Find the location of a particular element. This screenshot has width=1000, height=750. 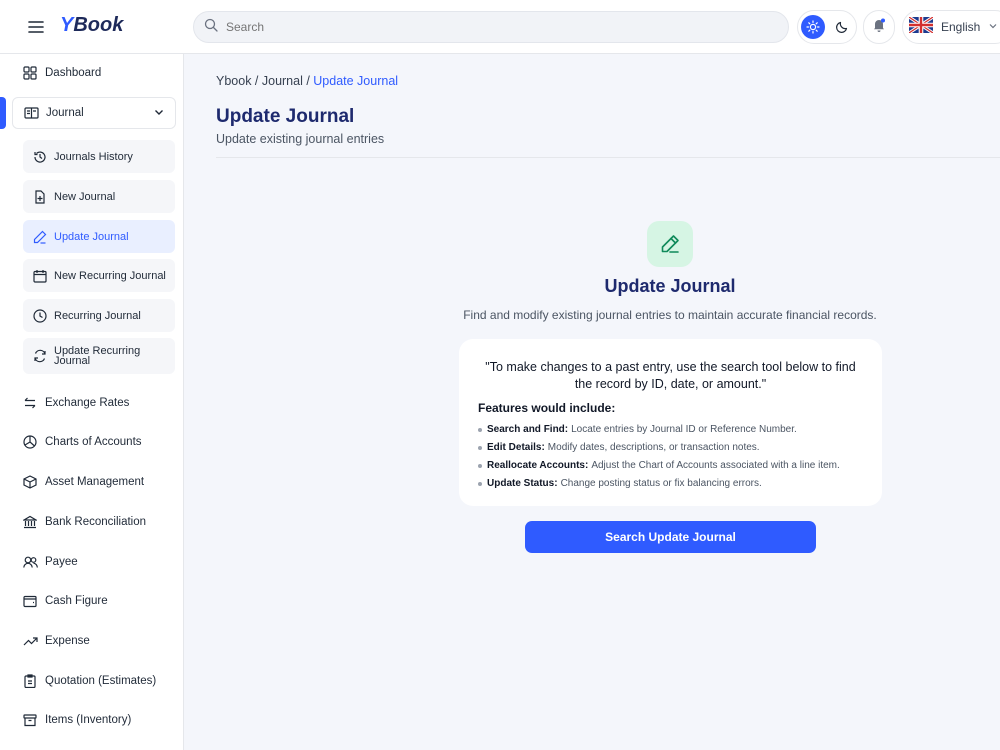

box-icon is located at coordinates (30, 482).